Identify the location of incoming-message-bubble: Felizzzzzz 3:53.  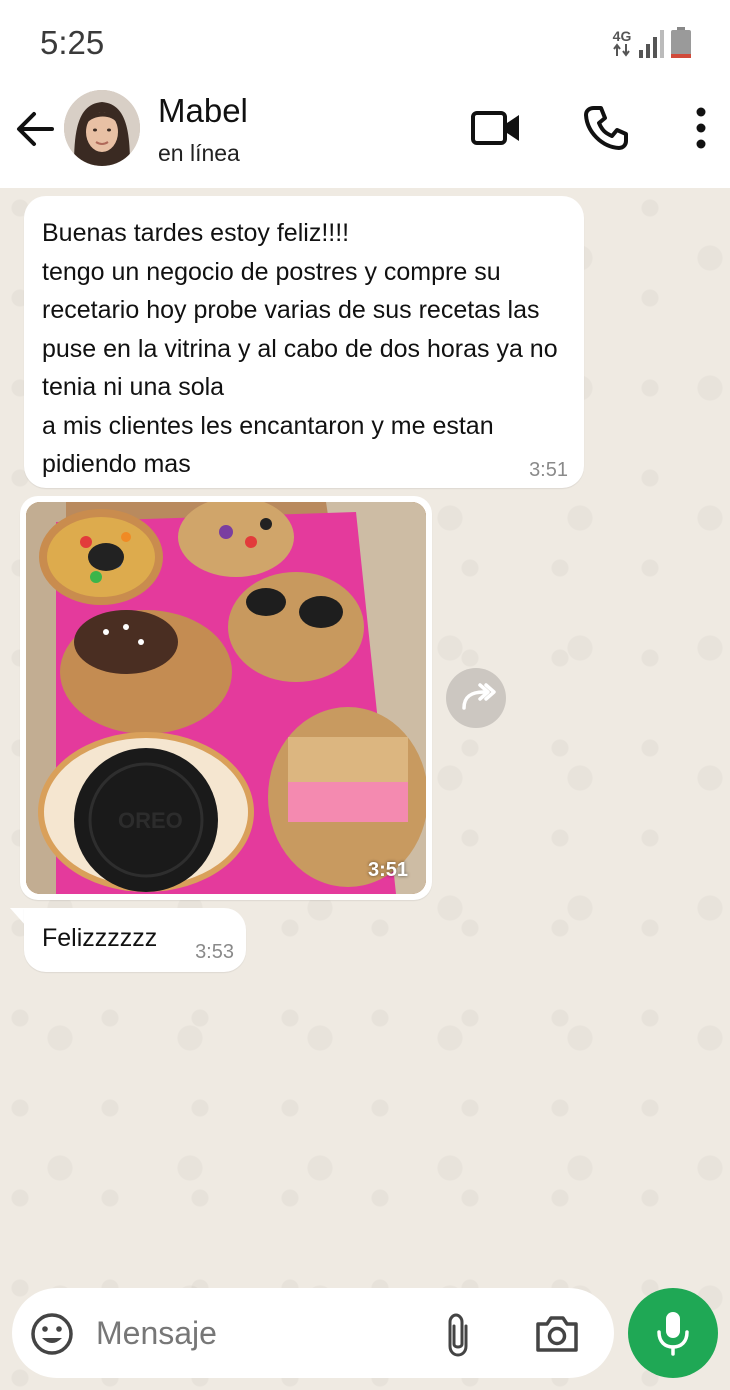
(135, 940).